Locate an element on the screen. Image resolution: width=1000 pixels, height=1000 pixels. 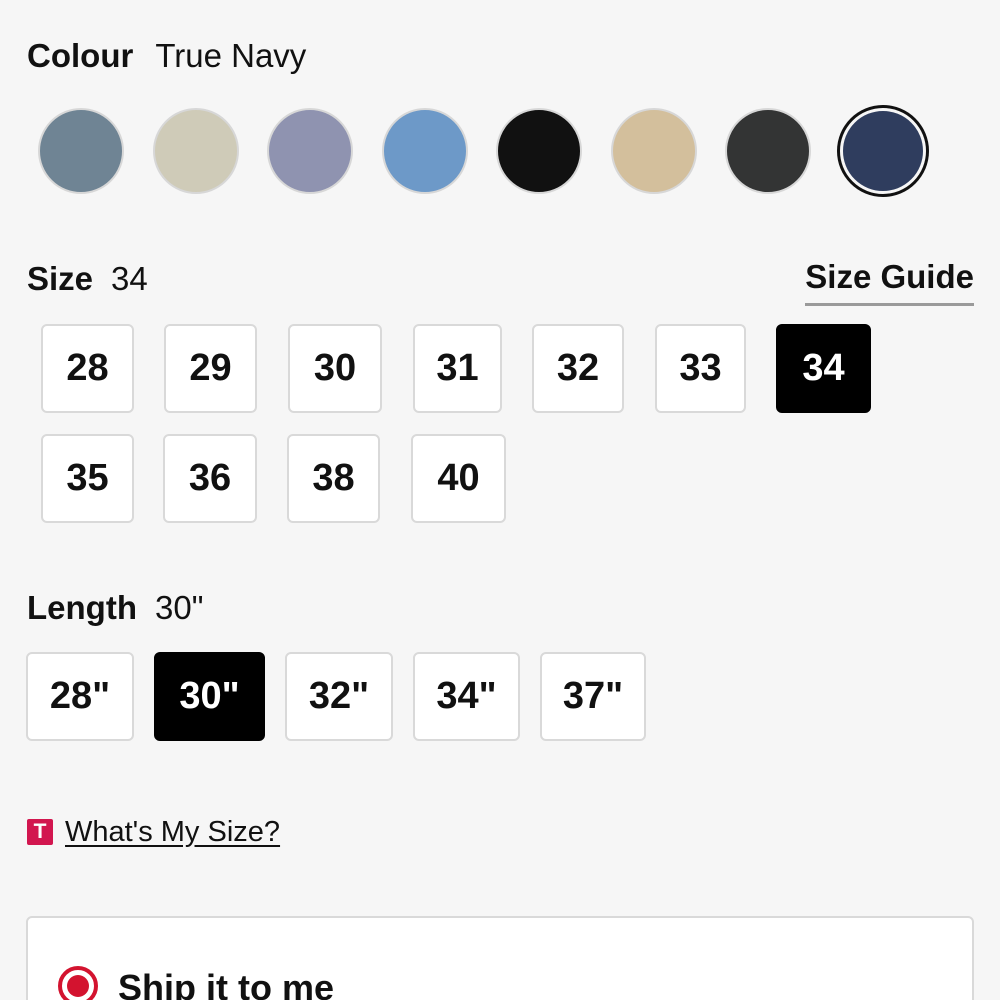
size-option-40: 40 is located at coordinates (458, 478).